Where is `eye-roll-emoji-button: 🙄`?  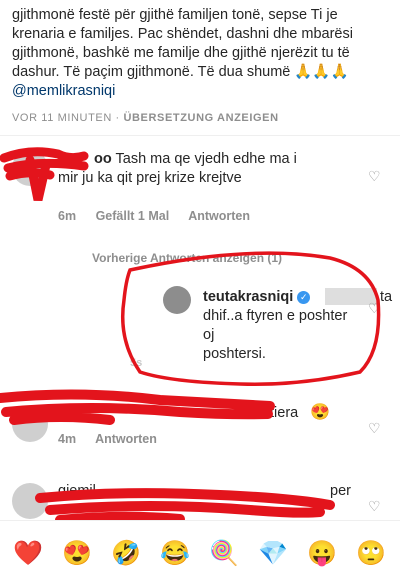
eye-roll-emoji-button: 🙄 is located at coordinates (371, 553).